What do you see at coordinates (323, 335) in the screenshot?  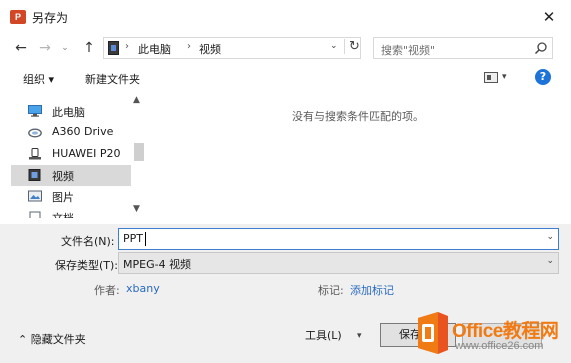 I see `tools-label: 工具(L)` at bounding box center [323, 335].